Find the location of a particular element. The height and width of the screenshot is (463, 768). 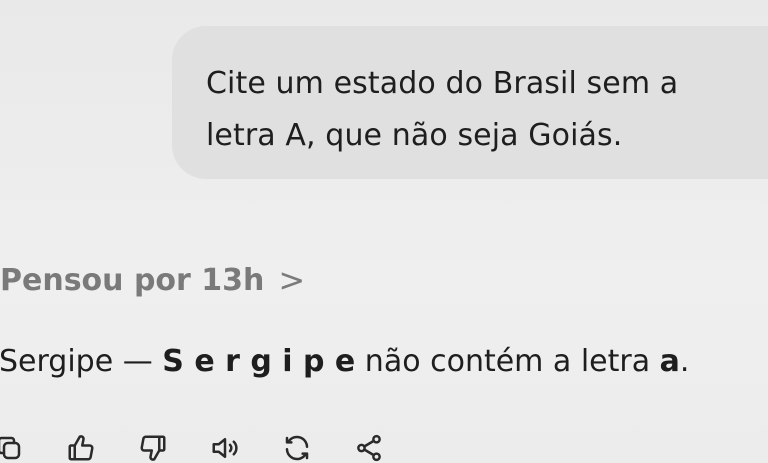

answer-actions is located at coordinates (212, 445).